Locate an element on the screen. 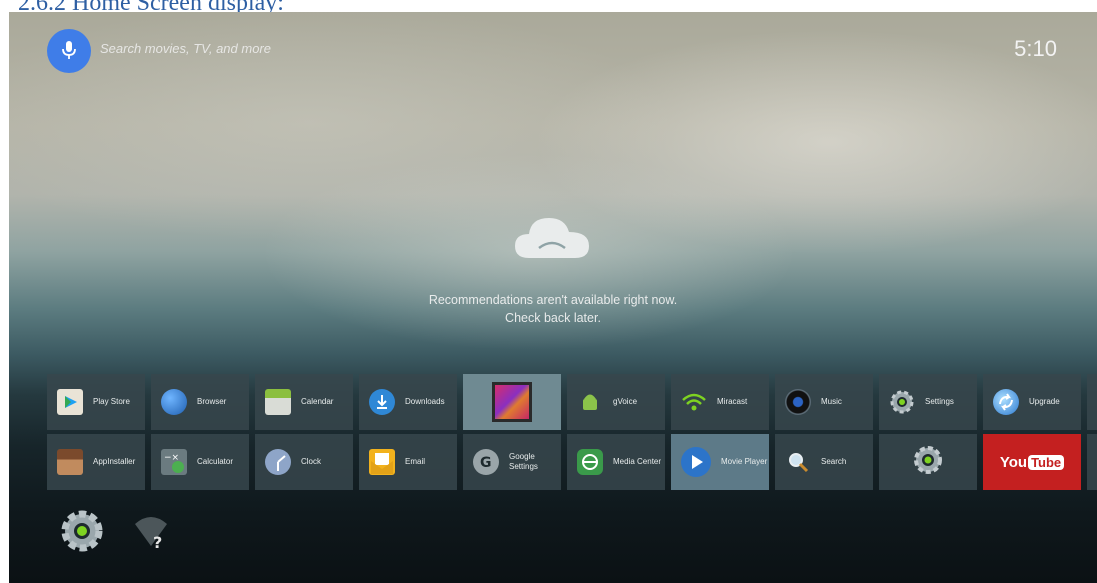 This screenshot has height=583, width=1097. app-label: Google Settings is located at coordinates (523, 461).